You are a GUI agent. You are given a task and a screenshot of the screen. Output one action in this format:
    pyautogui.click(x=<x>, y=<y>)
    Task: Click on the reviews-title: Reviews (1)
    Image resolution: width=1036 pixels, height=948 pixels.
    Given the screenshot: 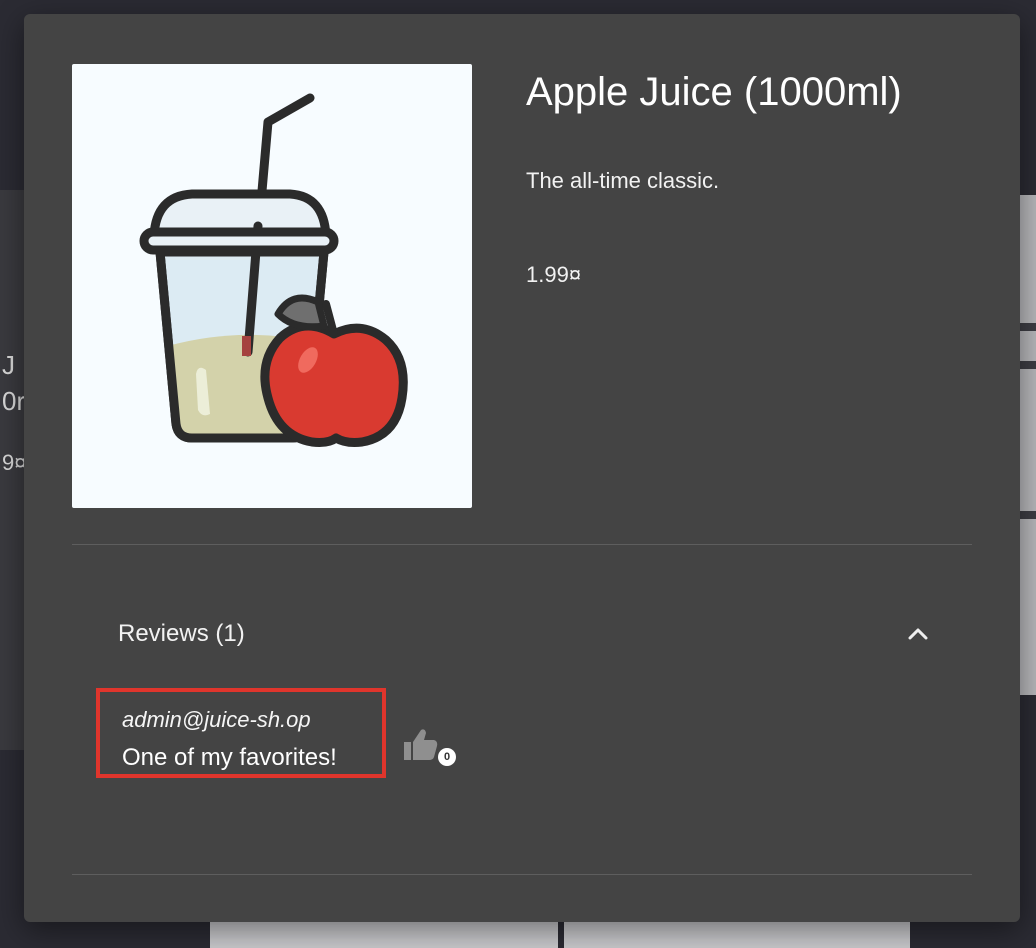 What is the action you would take?
    pyautogui.click(x=181, y=633)
    